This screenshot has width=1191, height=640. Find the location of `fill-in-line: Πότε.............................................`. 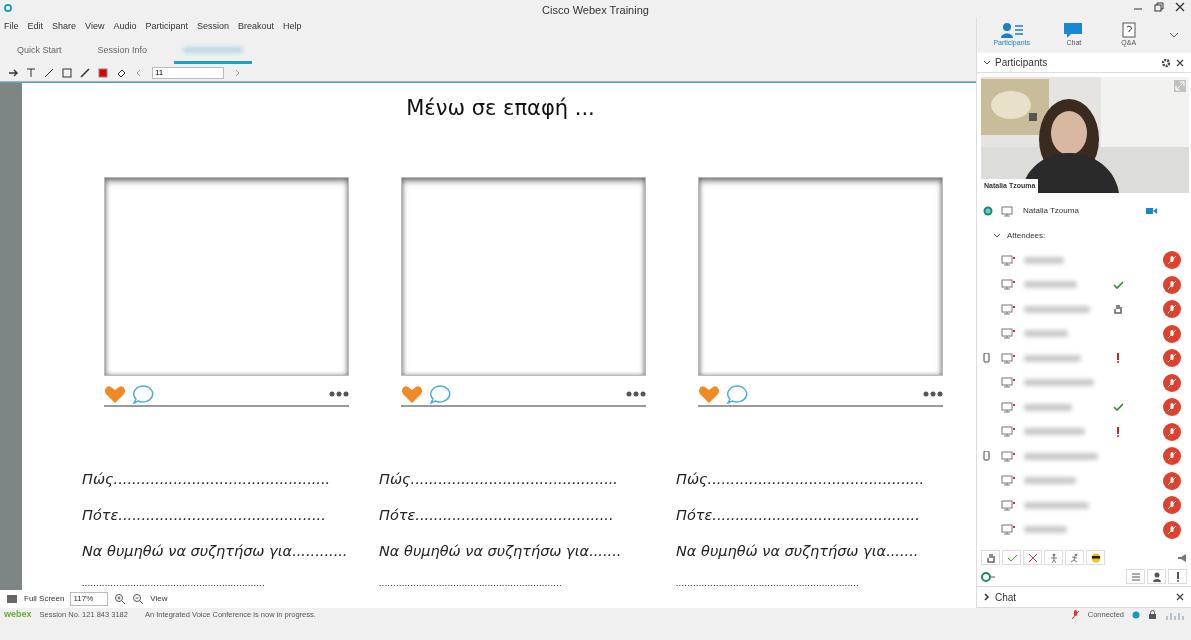

fill-in-line: Πότε............................................. is located at coordinates (204, 515).